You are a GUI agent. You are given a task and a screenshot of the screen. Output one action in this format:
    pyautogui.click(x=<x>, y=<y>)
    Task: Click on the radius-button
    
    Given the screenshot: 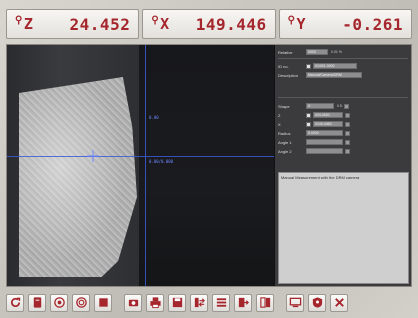 What is the action you would take?
    pyautogui.click(x=347, y=133)
    